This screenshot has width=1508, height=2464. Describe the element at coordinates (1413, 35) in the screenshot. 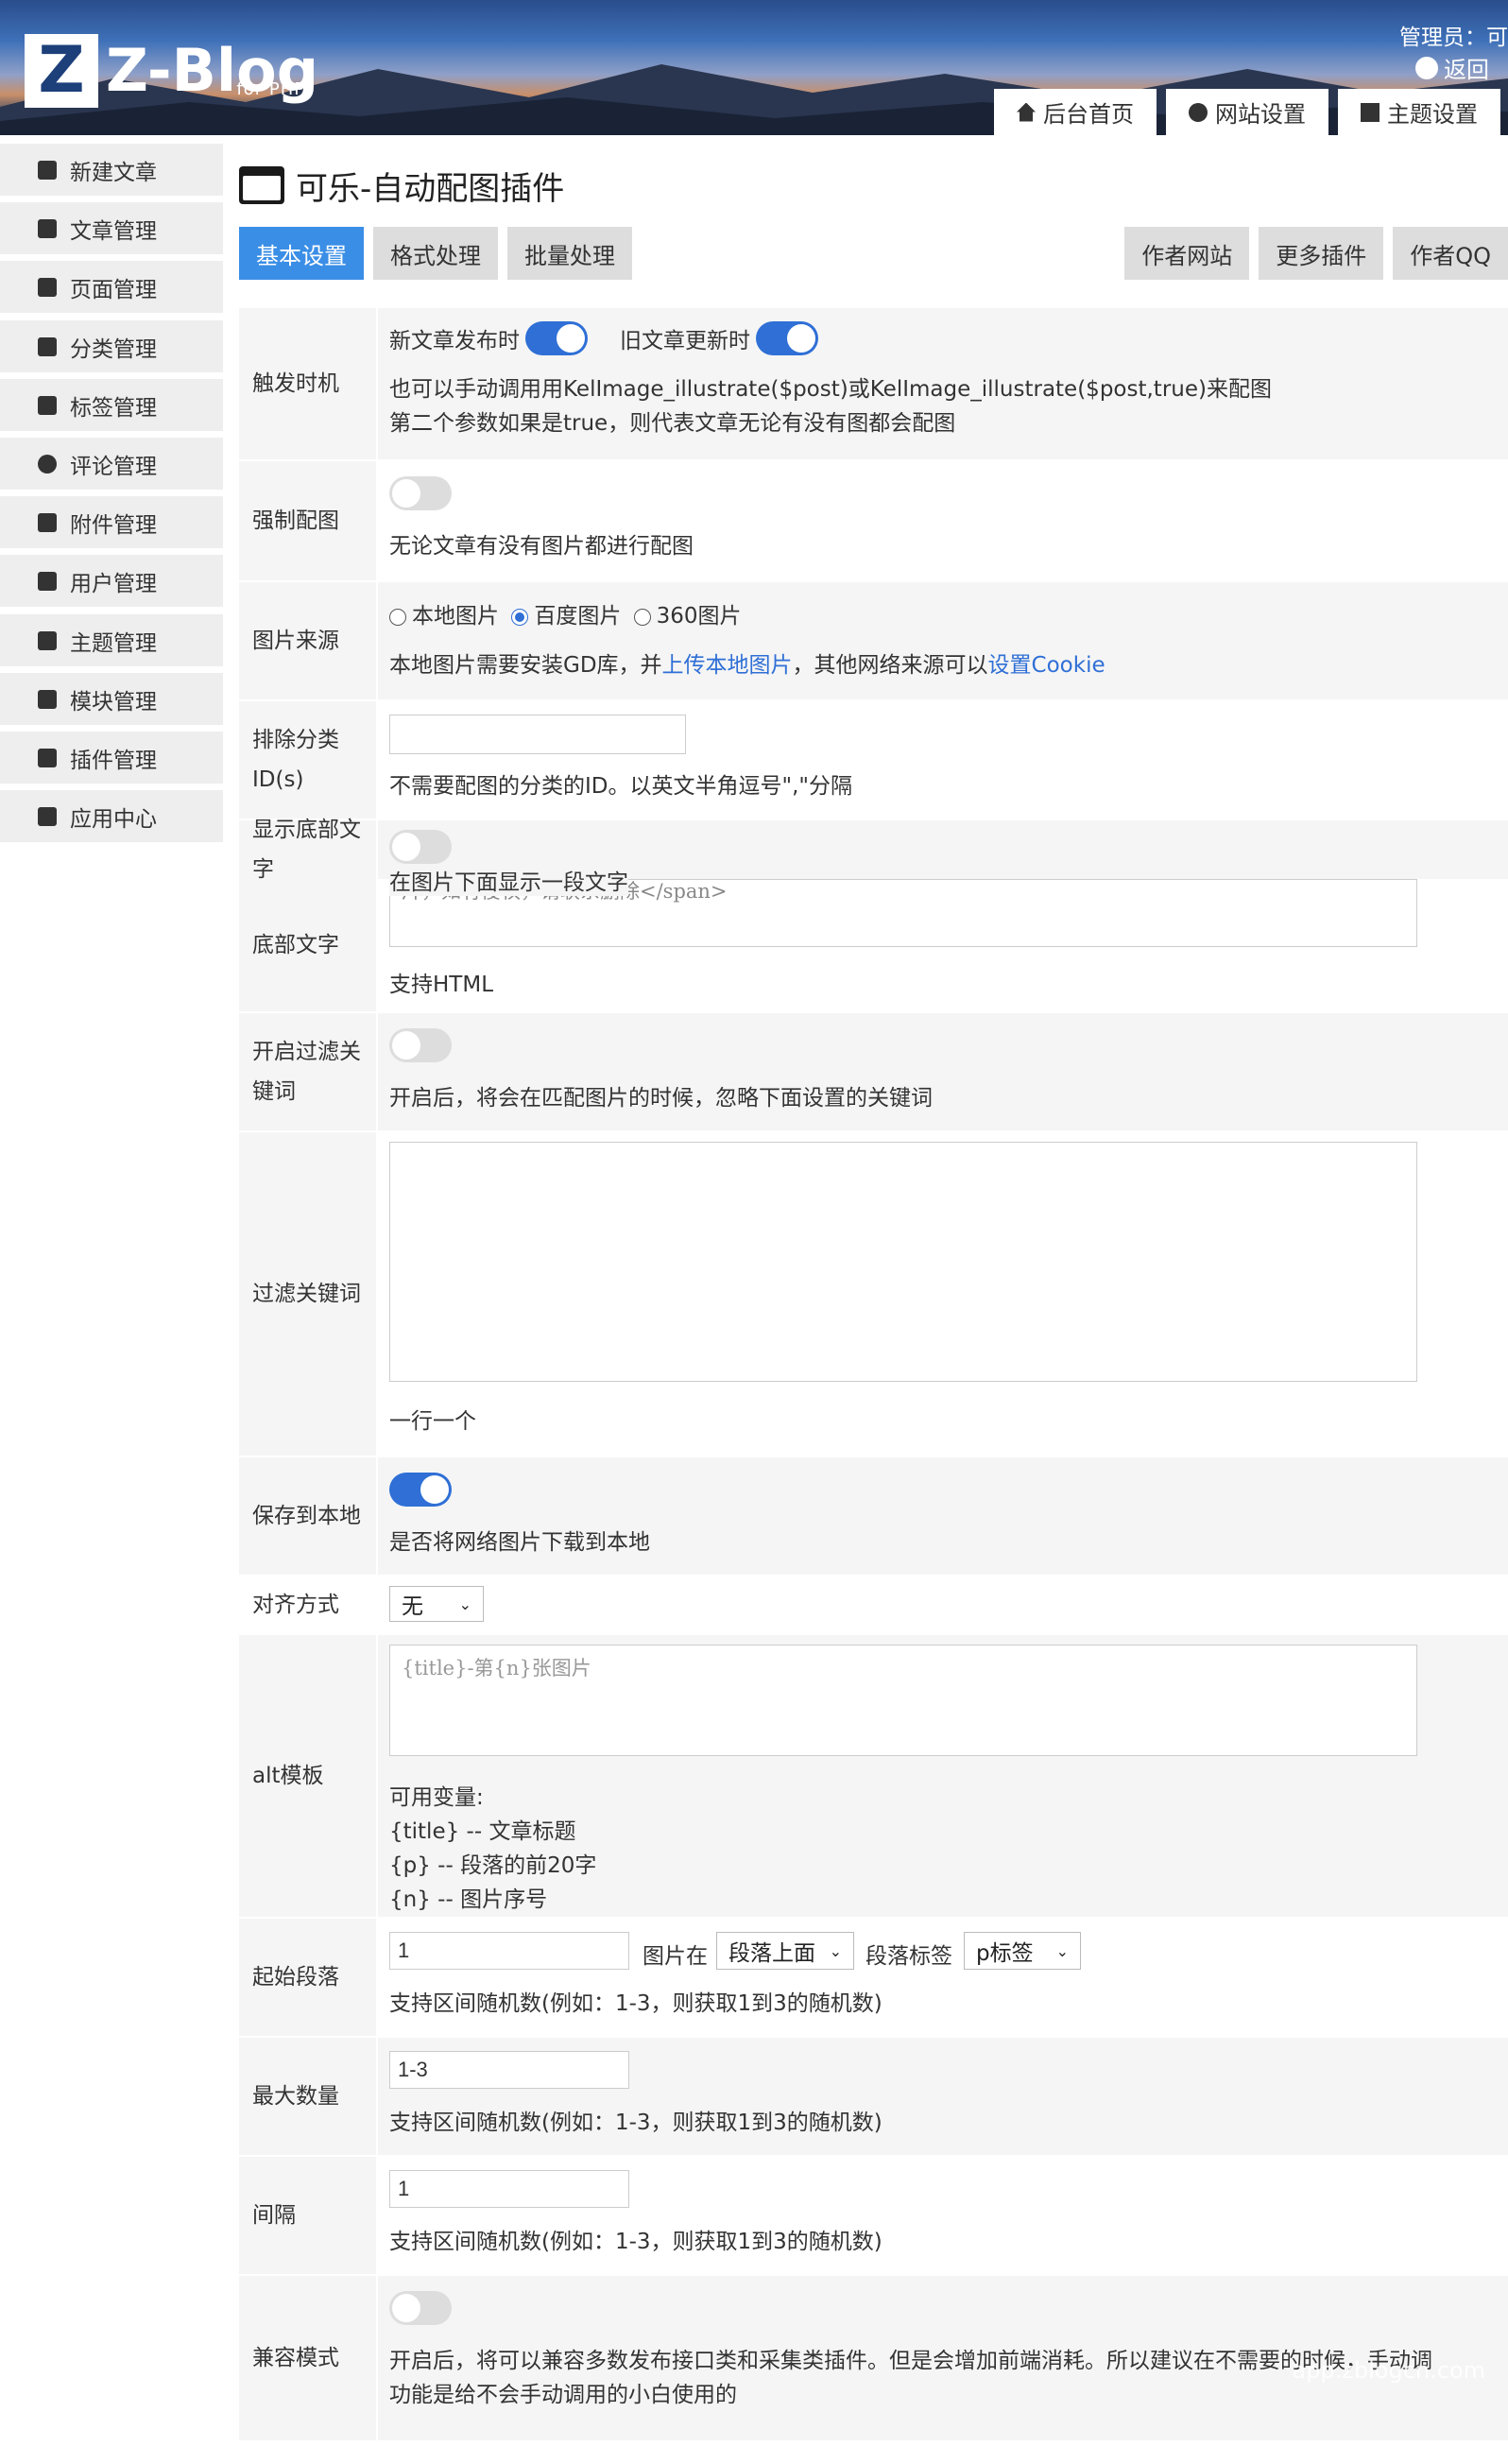

I see `admin-user-label: 管理员：可` at that location.